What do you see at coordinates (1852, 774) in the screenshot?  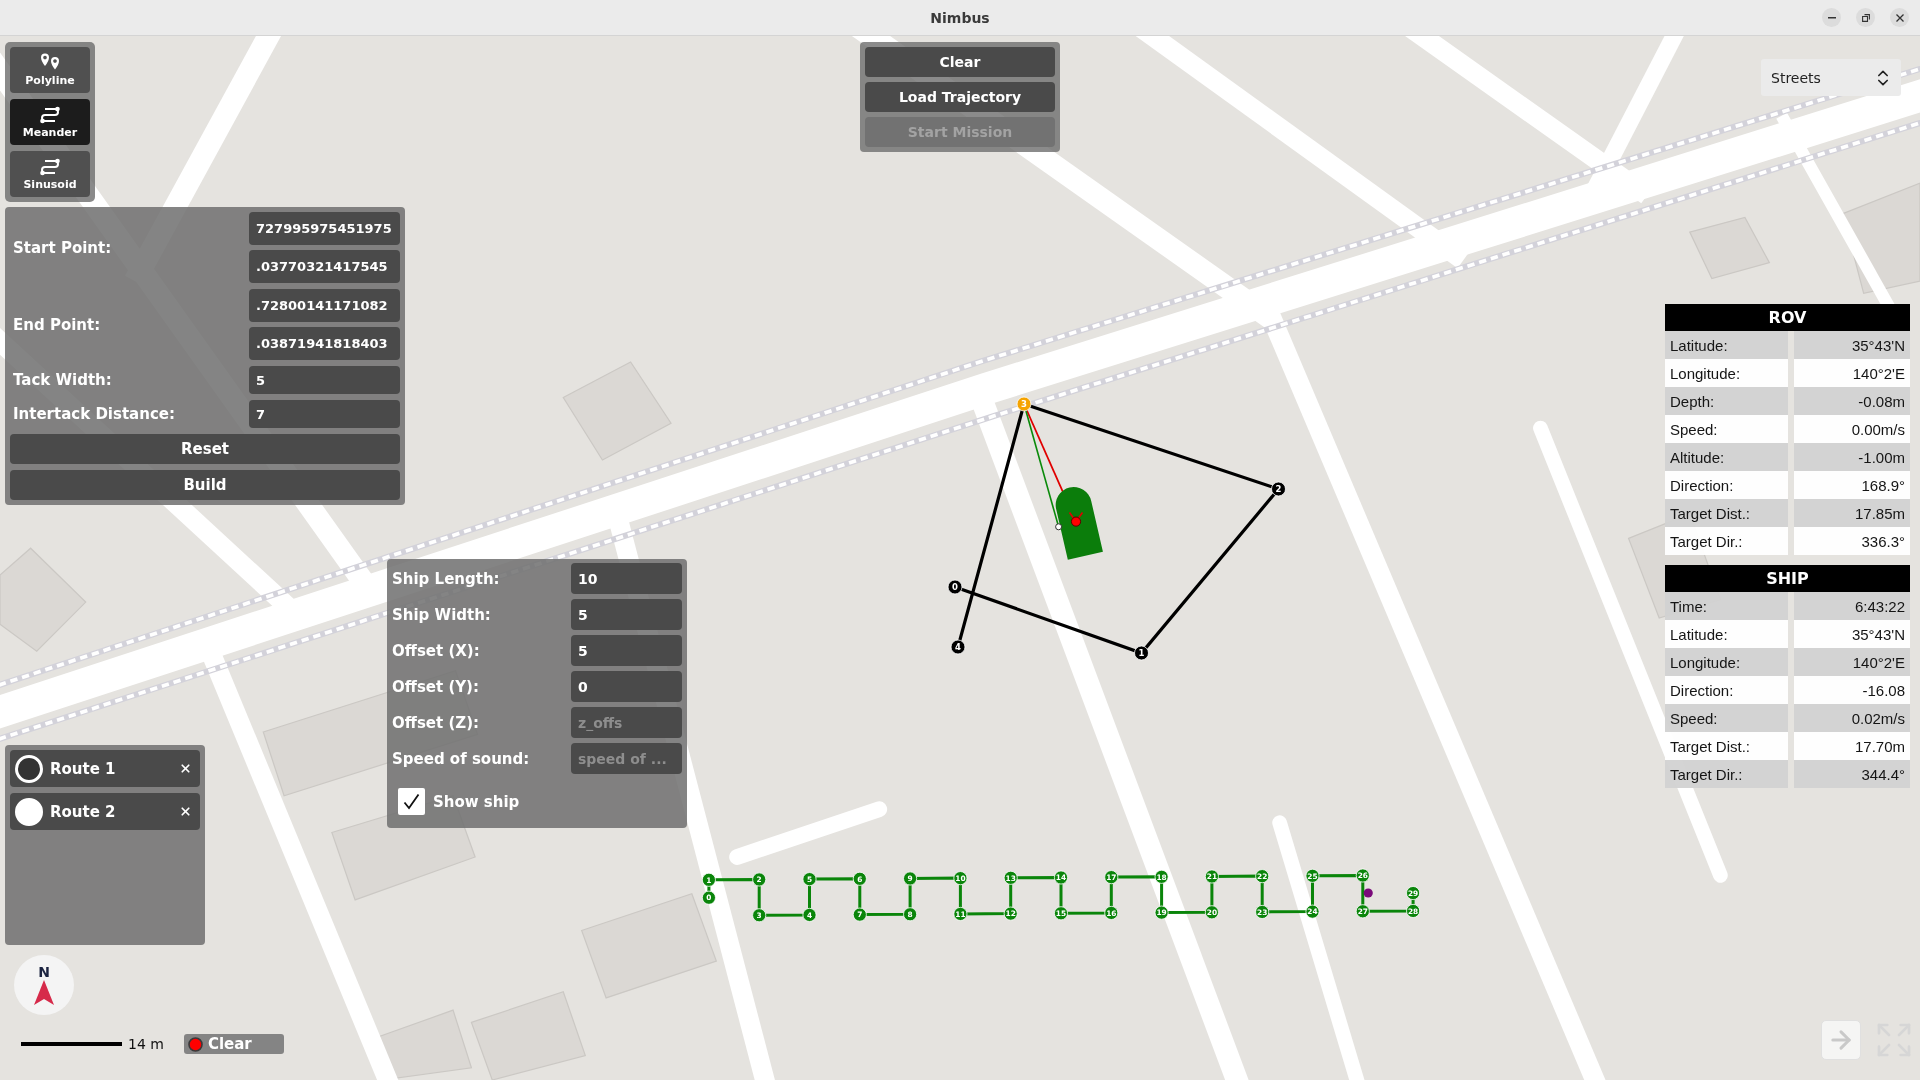 I see `telemetry-value: 344.4°` at bounding box center [1852, 774].